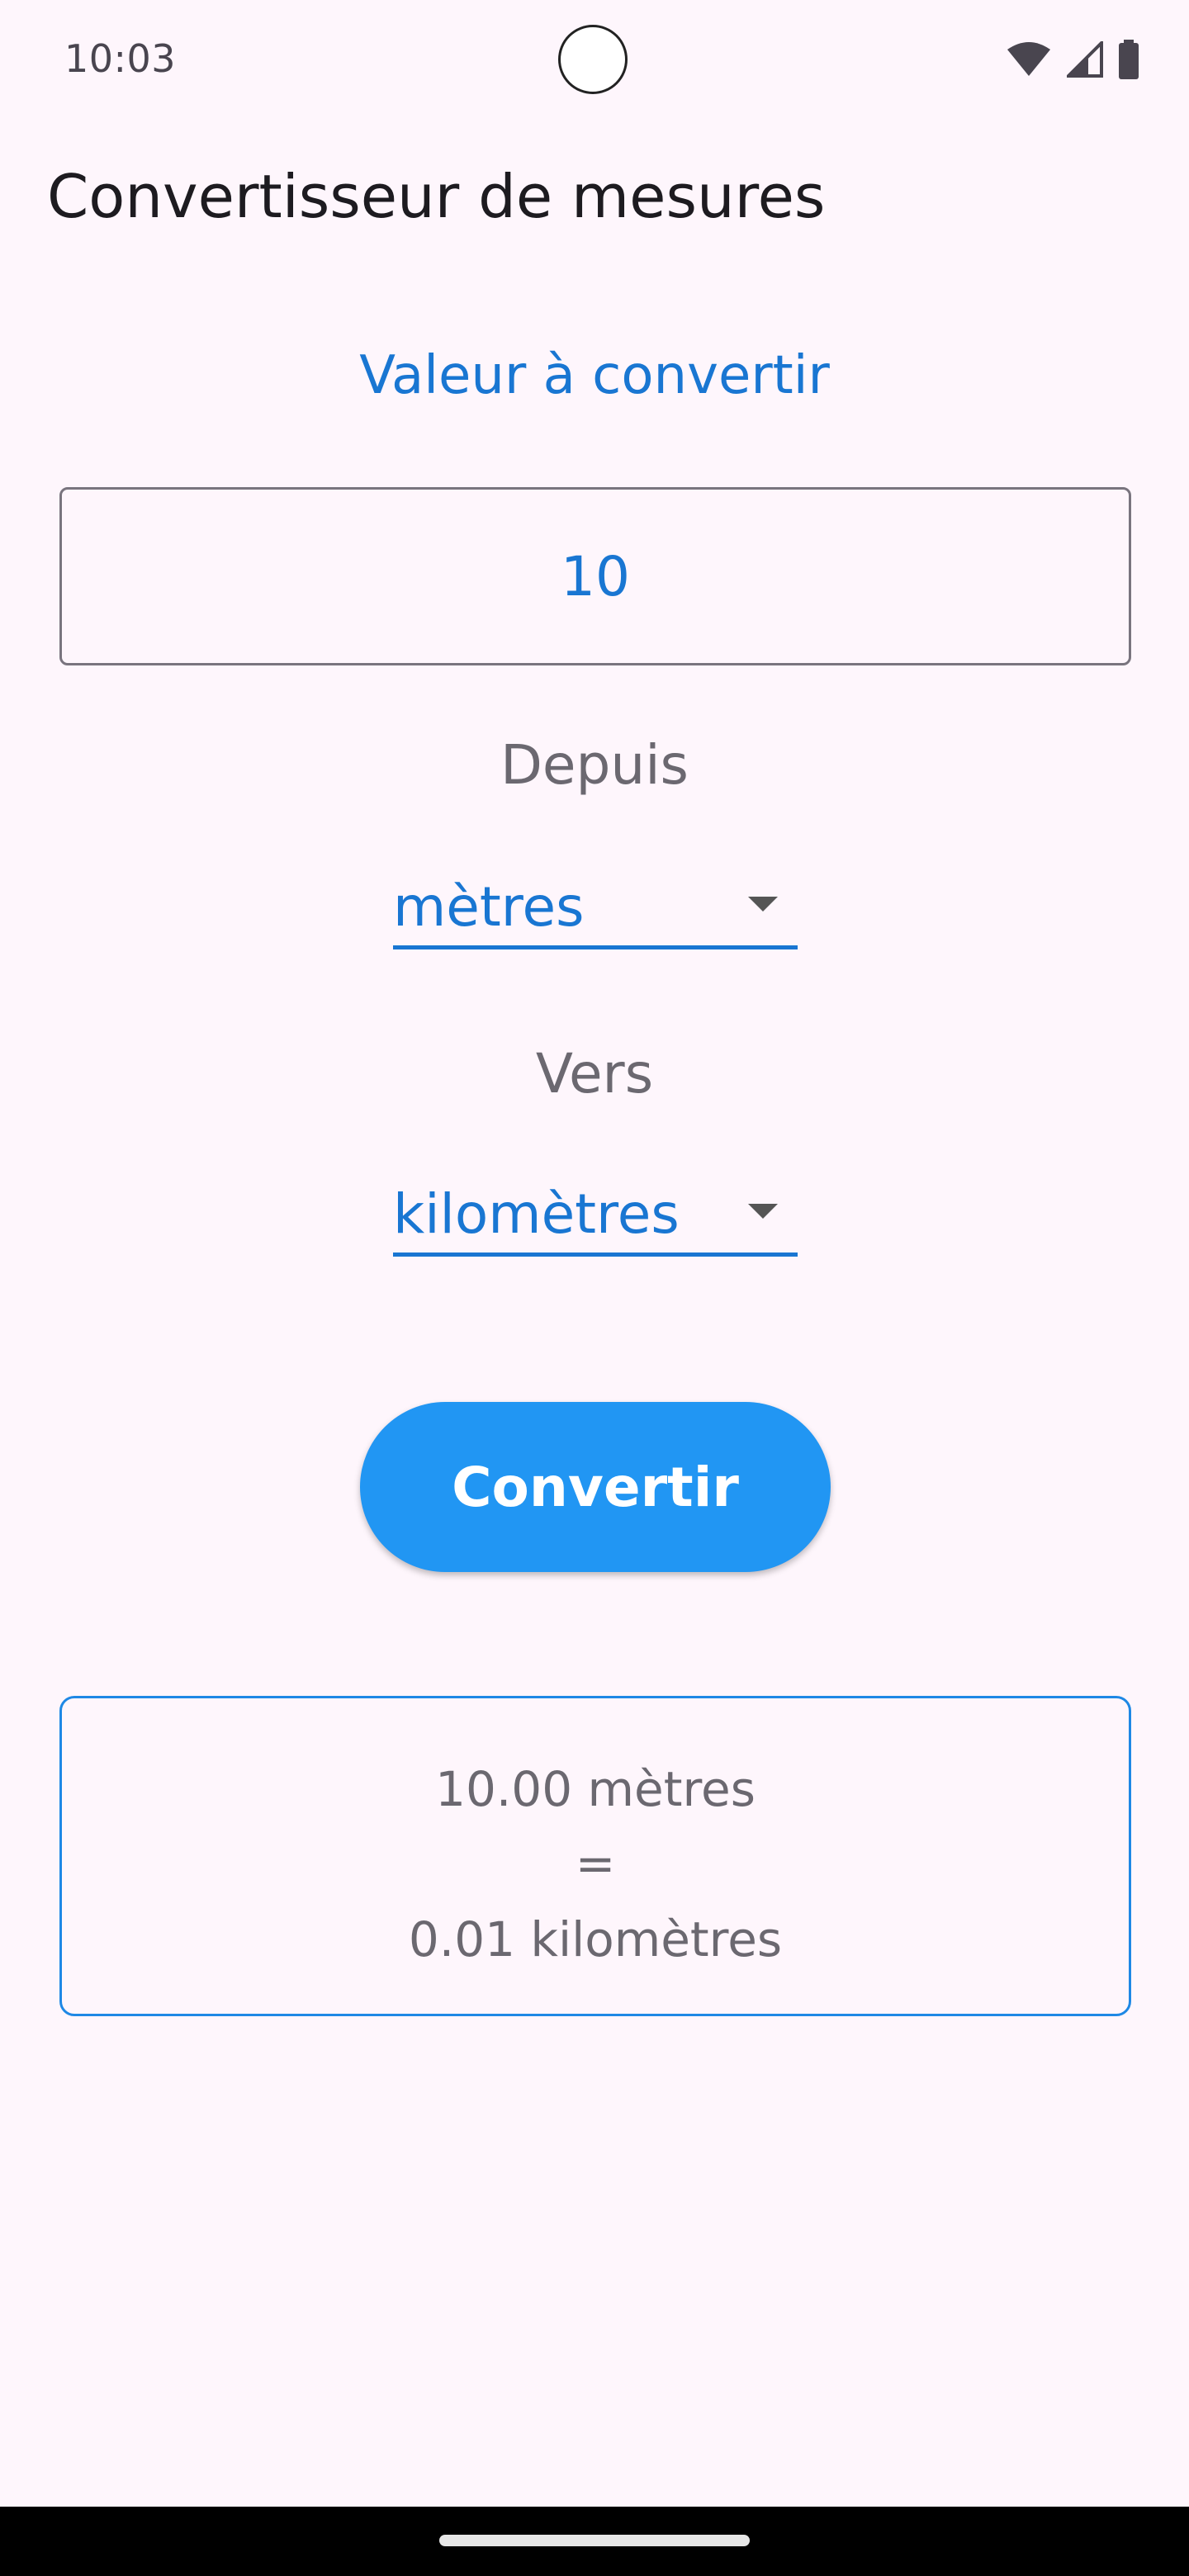  I want to click on home-indicator, so click(594, 2540).